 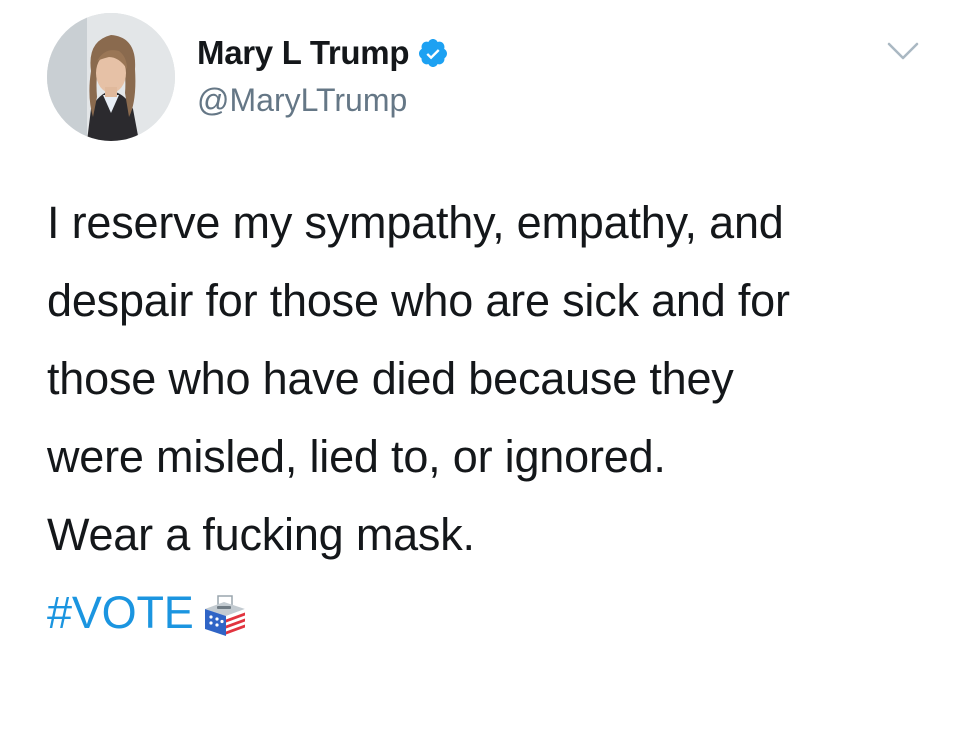 I want to click on tweet-line: those who have died because they, so click(x=390, y=378).